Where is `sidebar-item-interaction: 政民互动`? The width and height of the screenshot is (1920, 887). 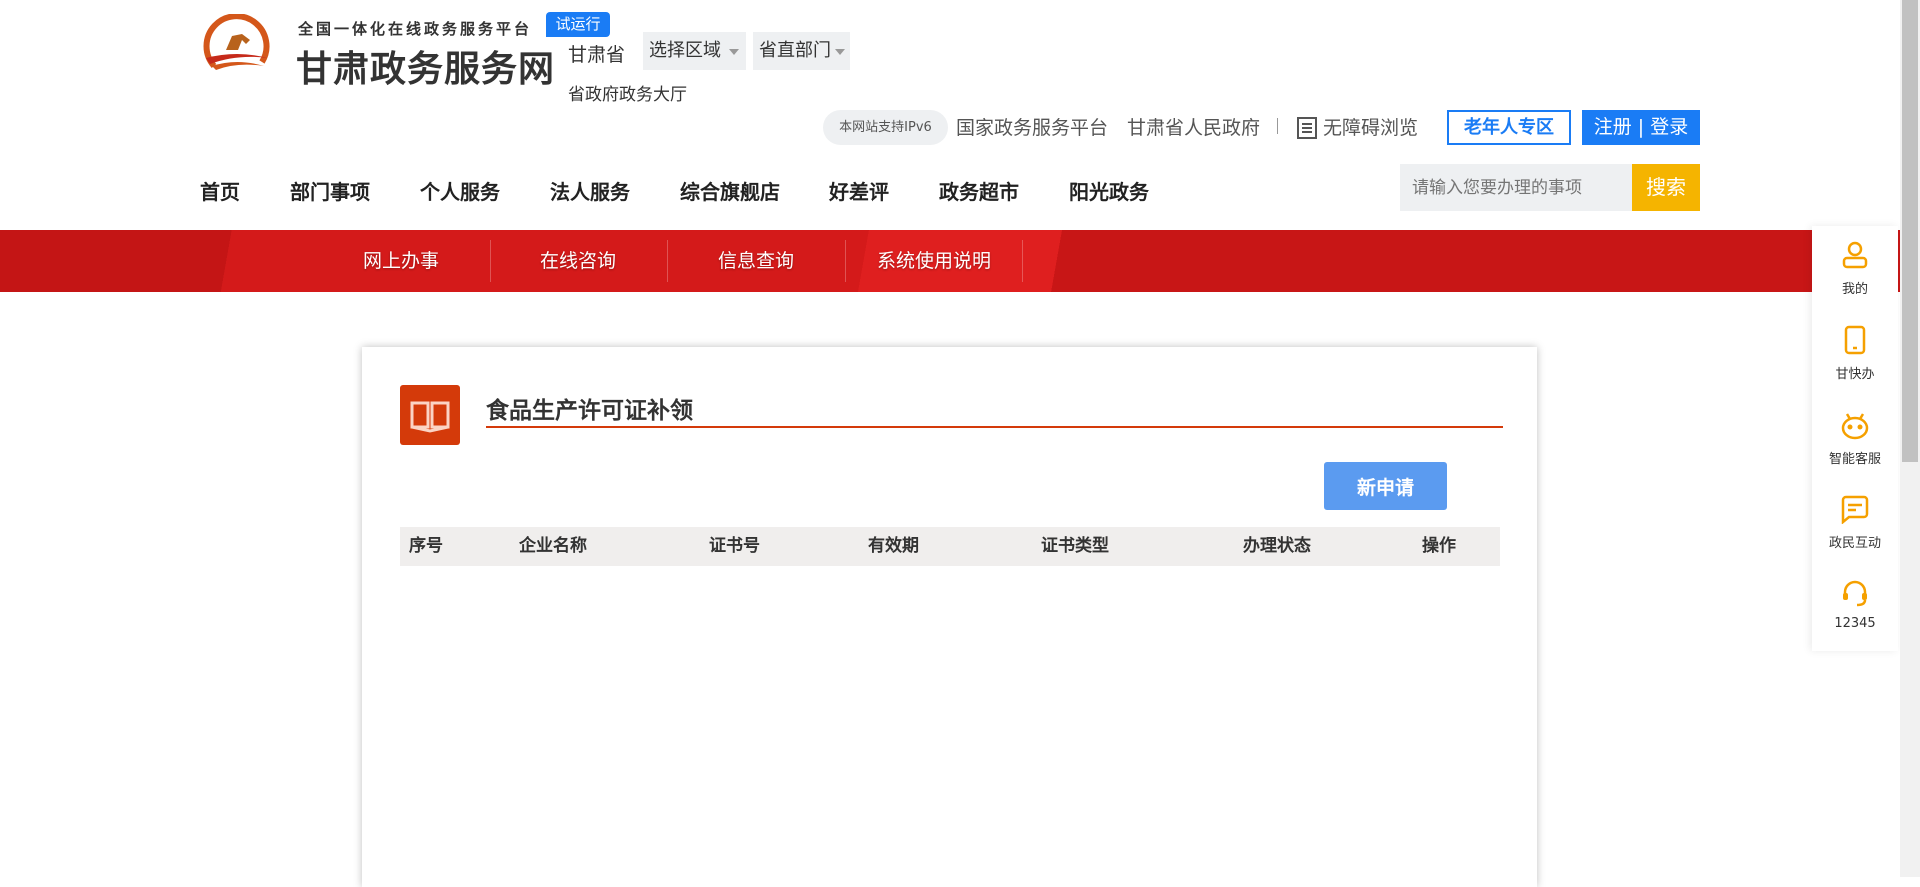 sidebar-item-interaction: 政民互动 is located at coordinates (1855, 522).